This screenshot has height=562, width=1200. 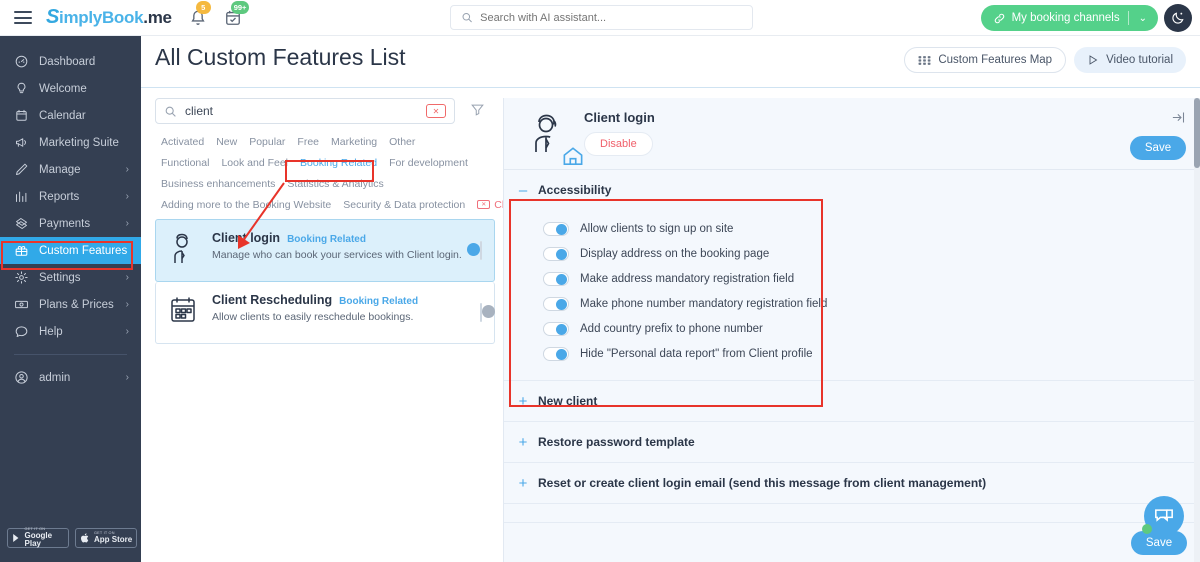 What do you see at coordinates (187, 250) in the screenshot?
I see `client-login-icon` at bounding box center [187, 250].